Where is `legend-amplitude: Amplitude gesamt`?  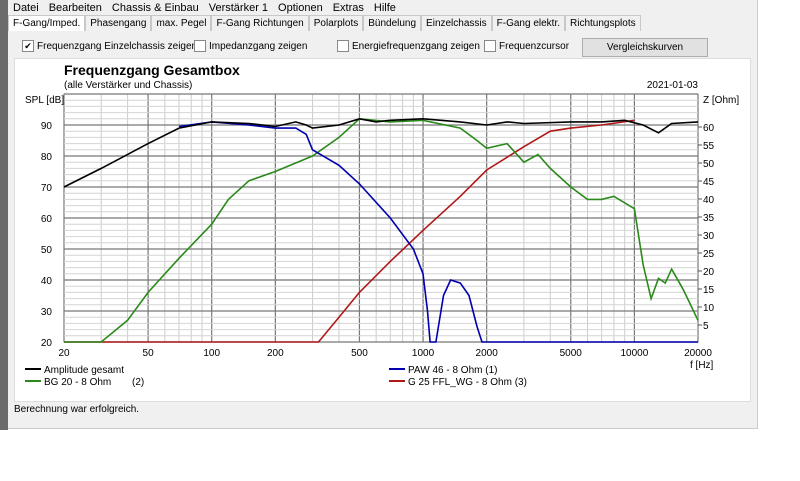 legend-amplitude: Amplitude gesamt is located at coordinates (84, 370).